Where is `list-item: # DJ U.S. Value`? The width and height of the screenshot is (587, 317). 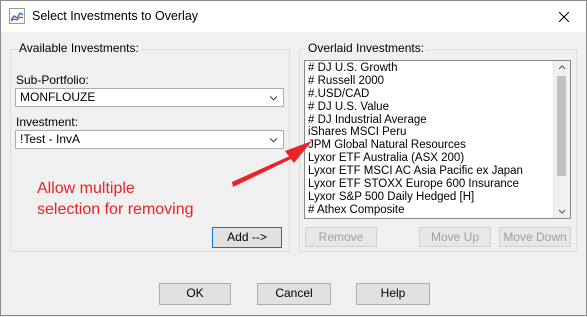 list-item: # DJ U.S. Value is located at coordinates (430, 107).